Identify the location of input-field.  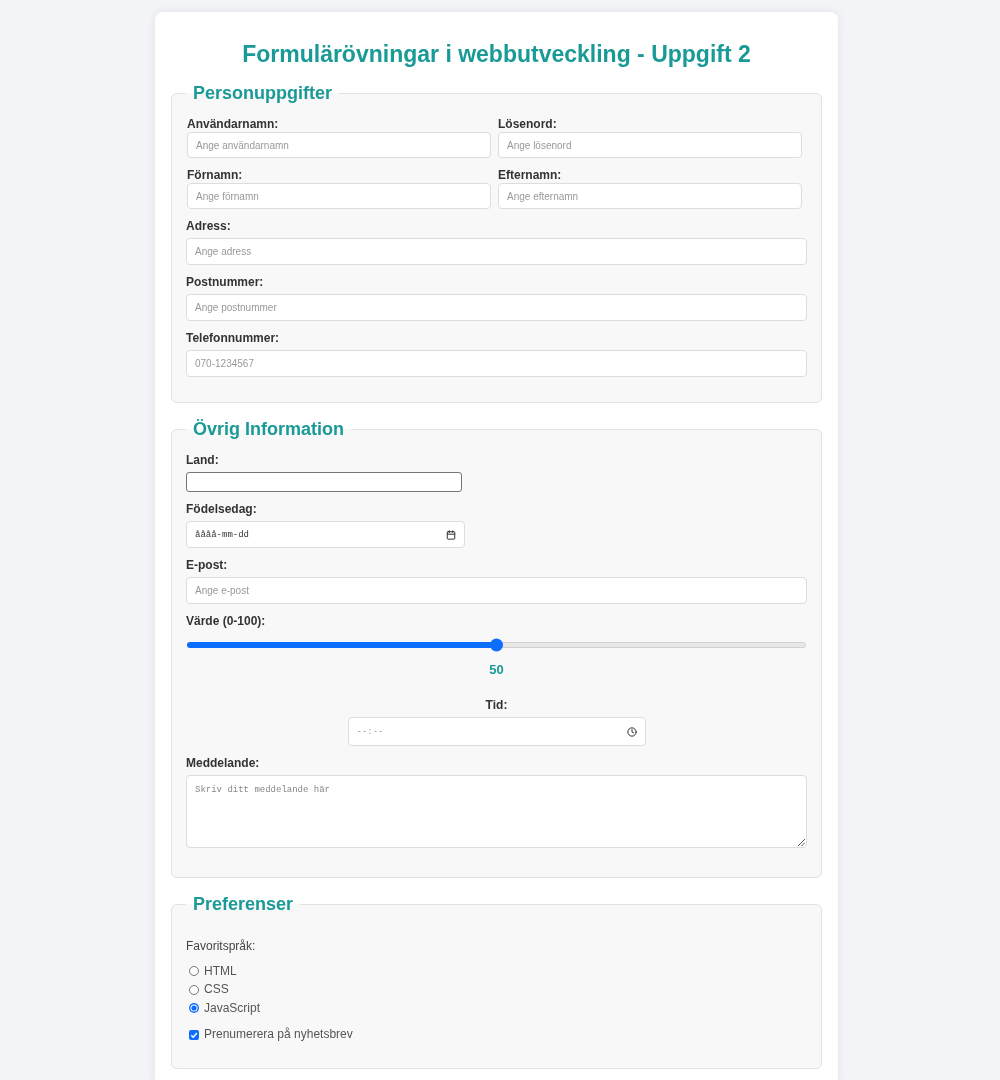
(324, 482).